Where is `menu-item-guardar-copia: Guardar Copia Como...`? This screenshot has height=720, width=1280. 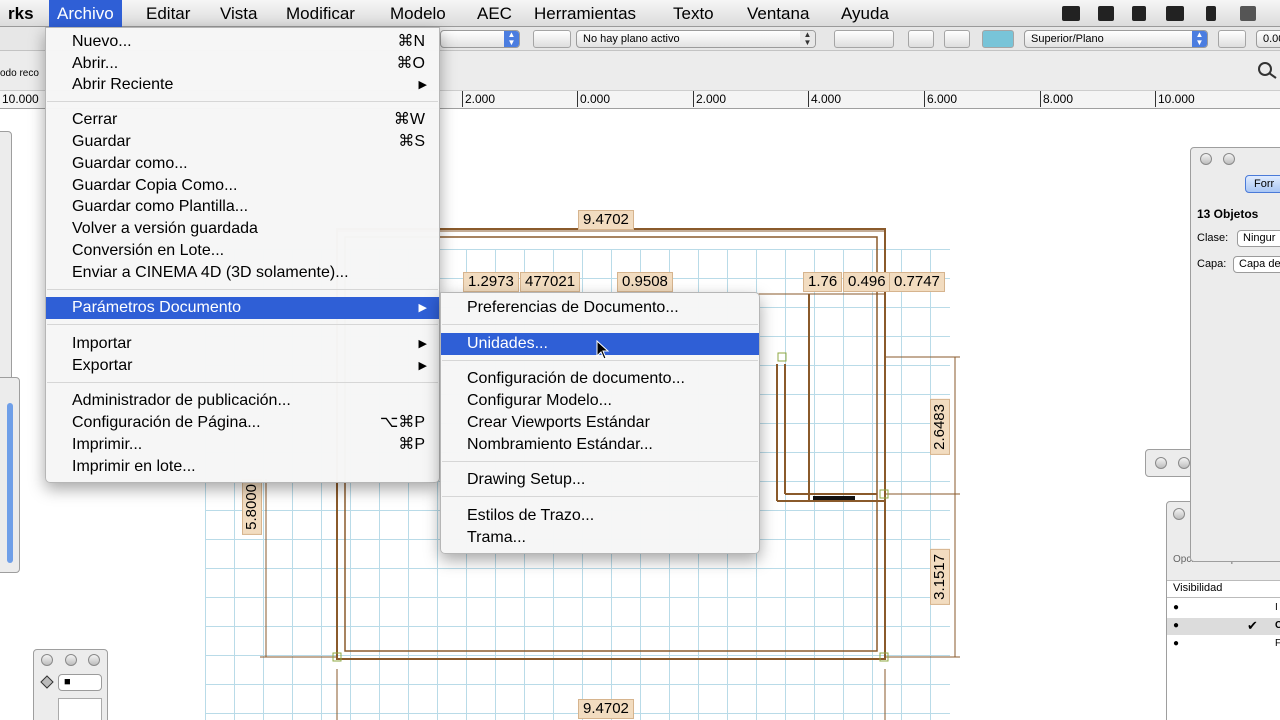
menu-item-guardar-copia: Guardar Copia Como... is located at coordinates (242, 186).